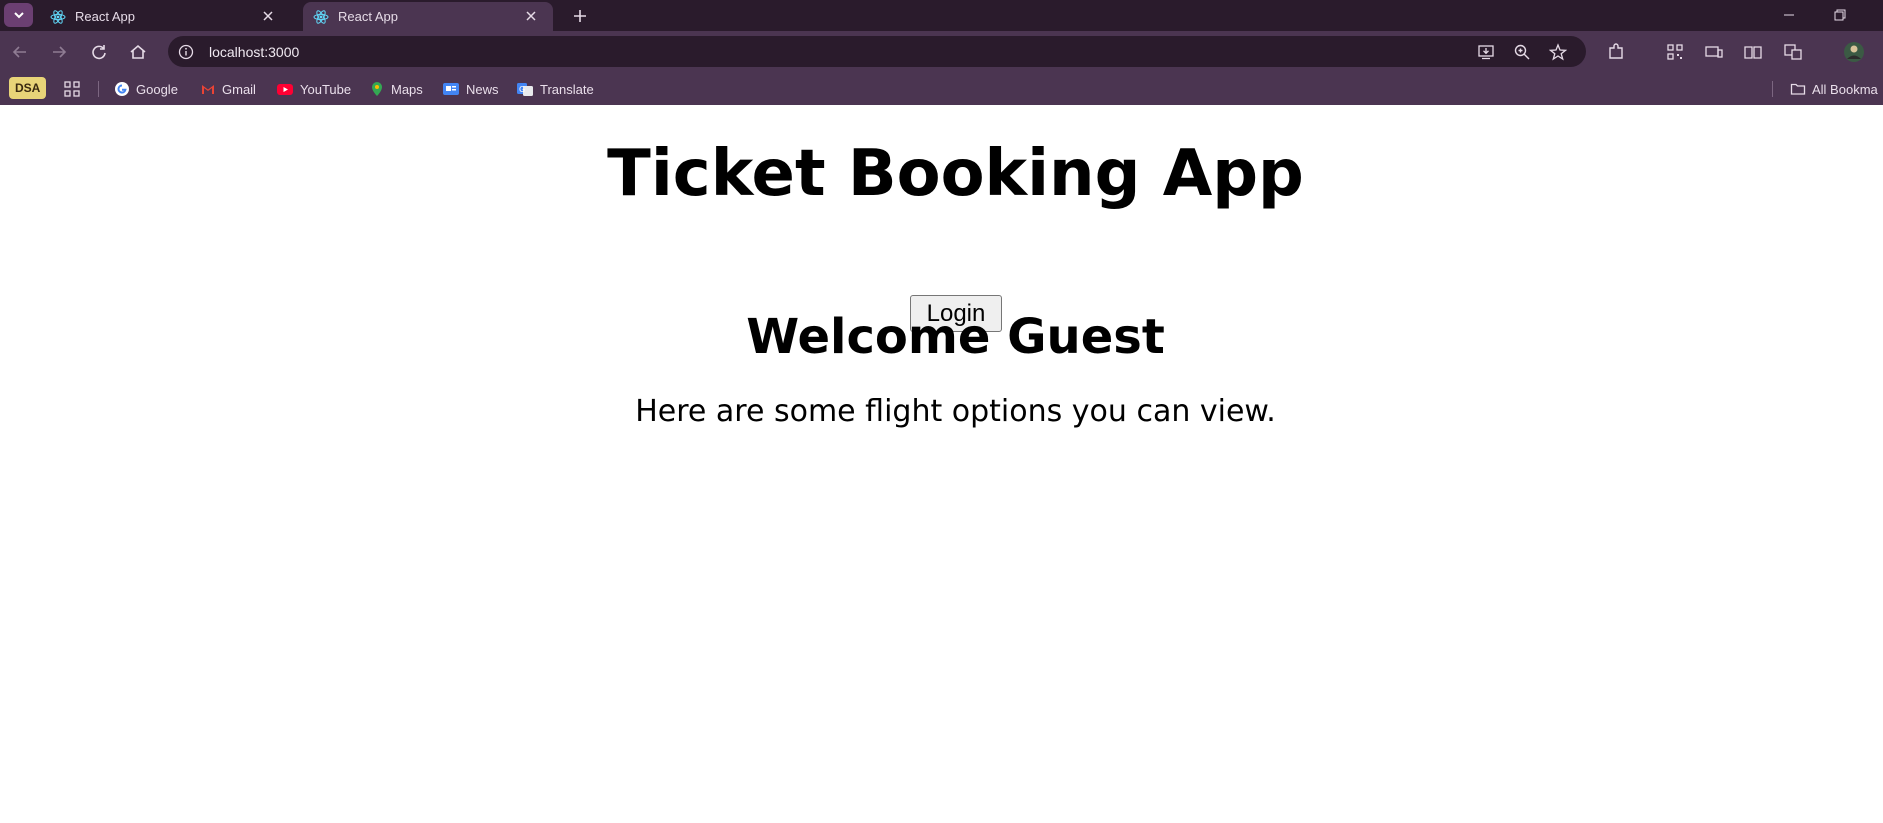  I want to click on bookmark-label: YouTube, so click(326, 89).